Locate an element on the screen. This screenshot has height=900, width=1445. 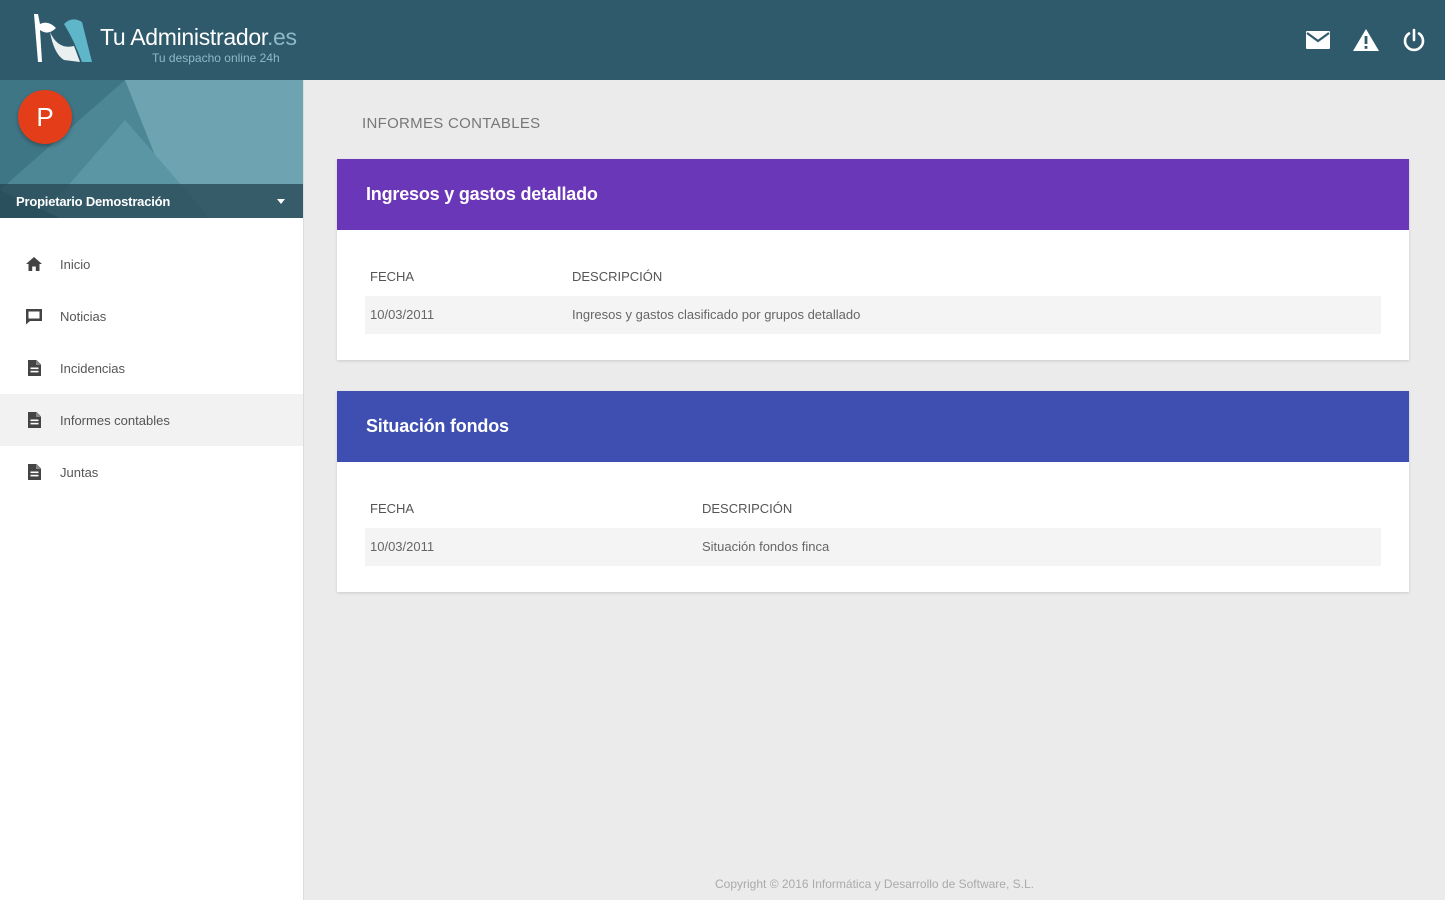
avatar: P is located at coordinates (45, 117).